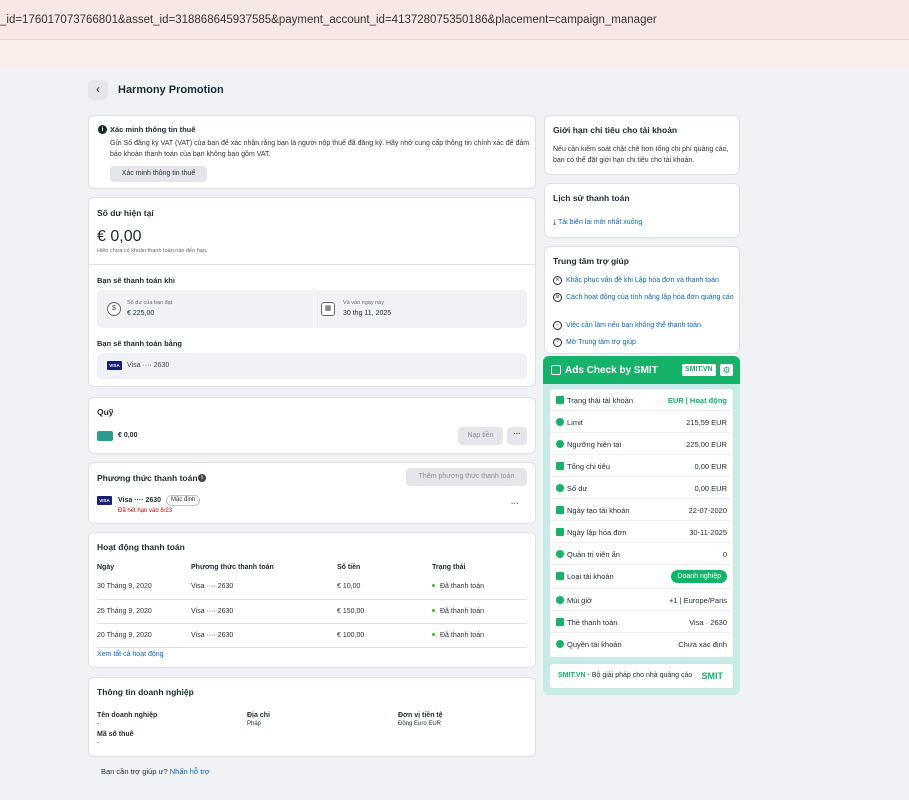 The height and width of the screenshot is (800, 909). Describe the element at coordinates (560, 488) in the screenshot. I see `balance-icon` at that location.